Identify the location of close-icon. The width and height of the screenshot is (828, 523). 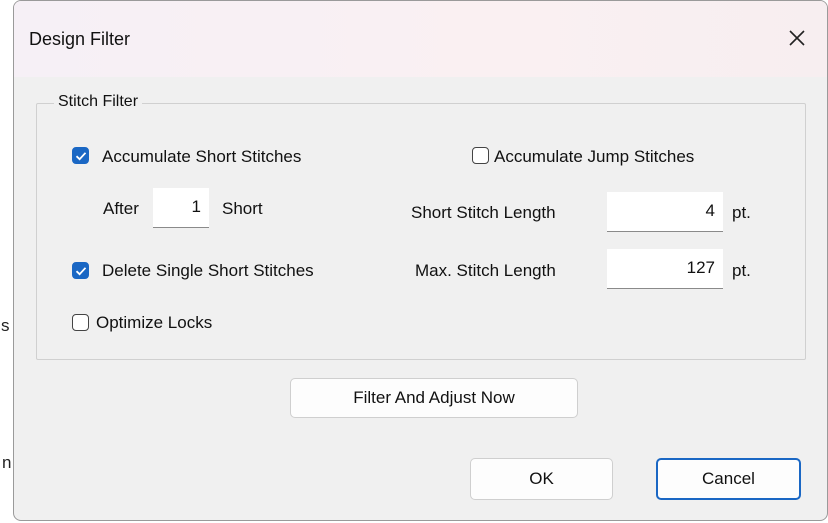
(797, 38).